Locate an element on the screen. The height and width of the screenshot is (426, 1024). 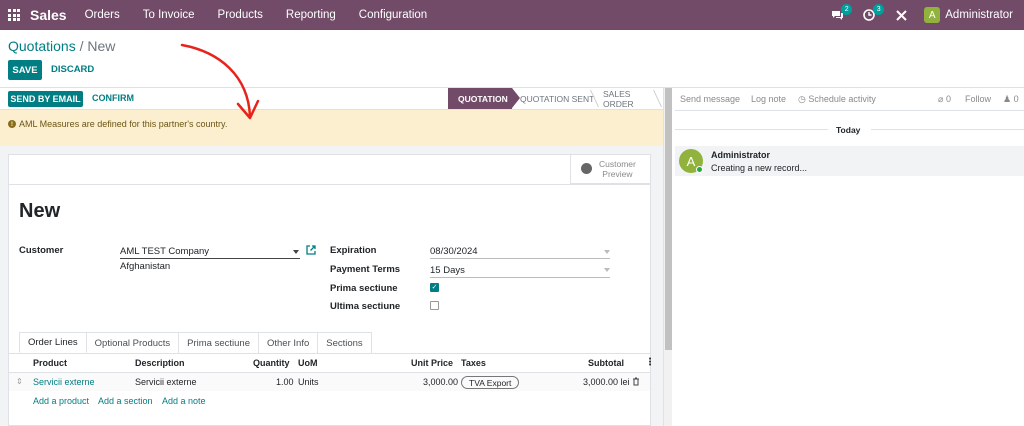
red-annotation-arrow is located at coordinates (220, 81).